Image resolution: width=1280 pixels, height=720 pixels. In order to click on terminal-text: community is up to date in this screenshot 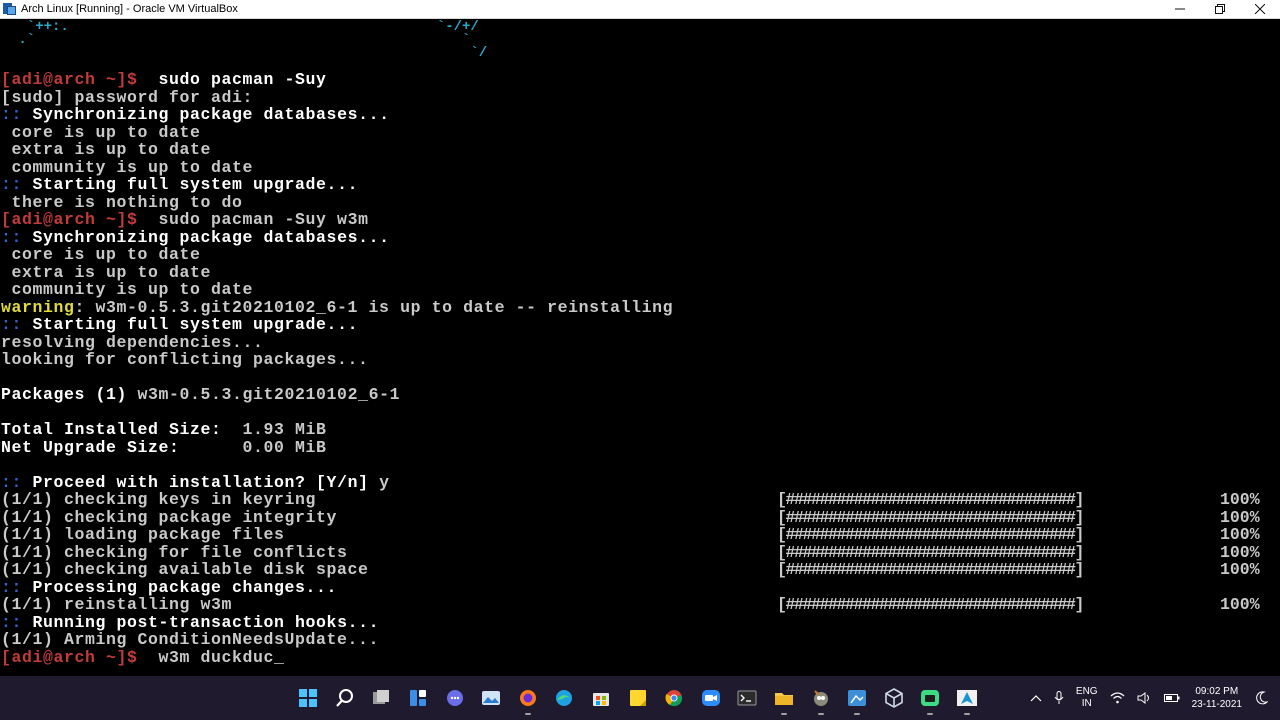, I will do `click(127, 289)`.